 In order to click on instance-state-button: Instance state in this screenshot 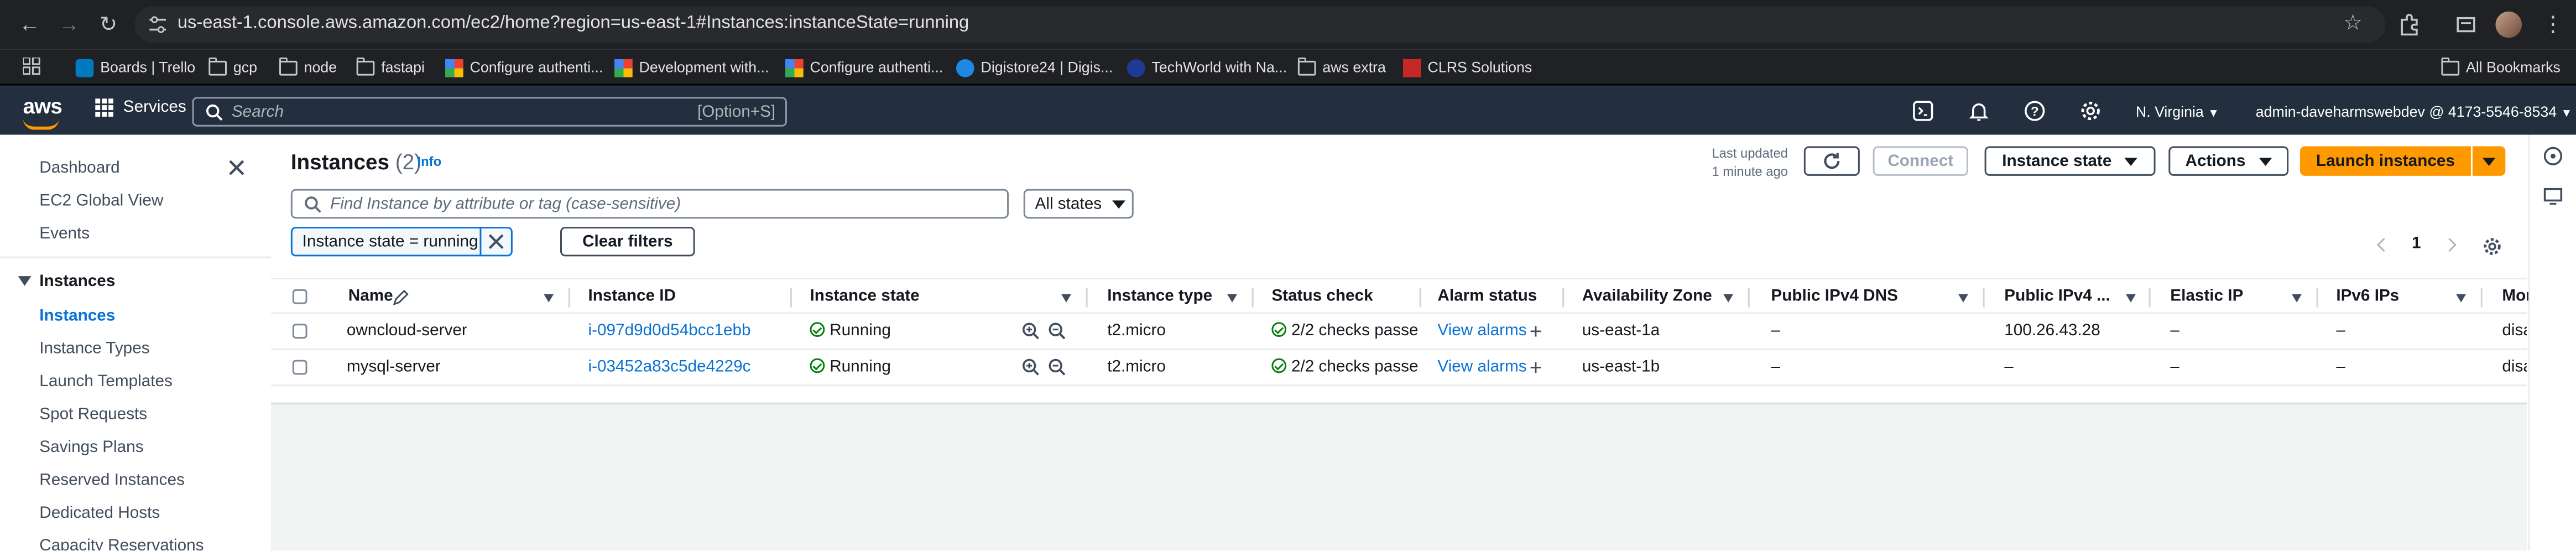, I will do `click(2070, 161)`.